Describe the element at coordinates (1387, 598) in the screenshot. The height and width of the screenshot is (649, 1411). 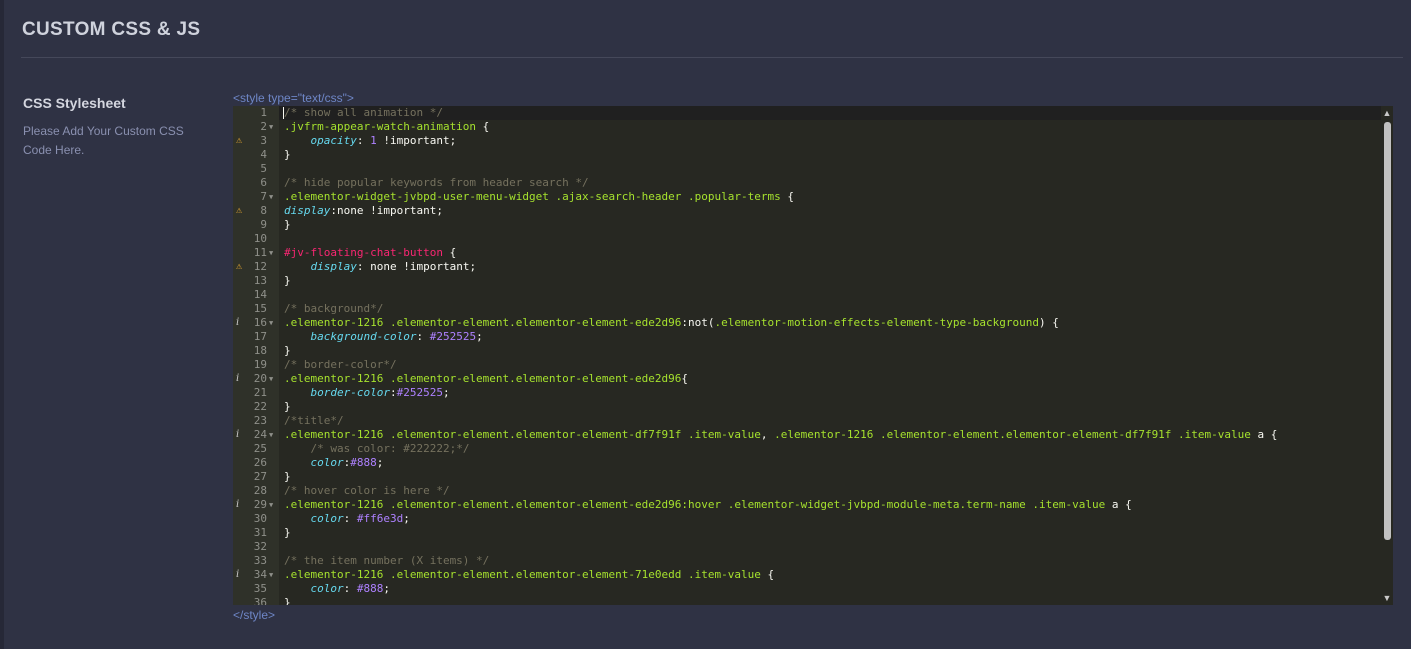
I see `scroll-down-icon: ▼` at that location.